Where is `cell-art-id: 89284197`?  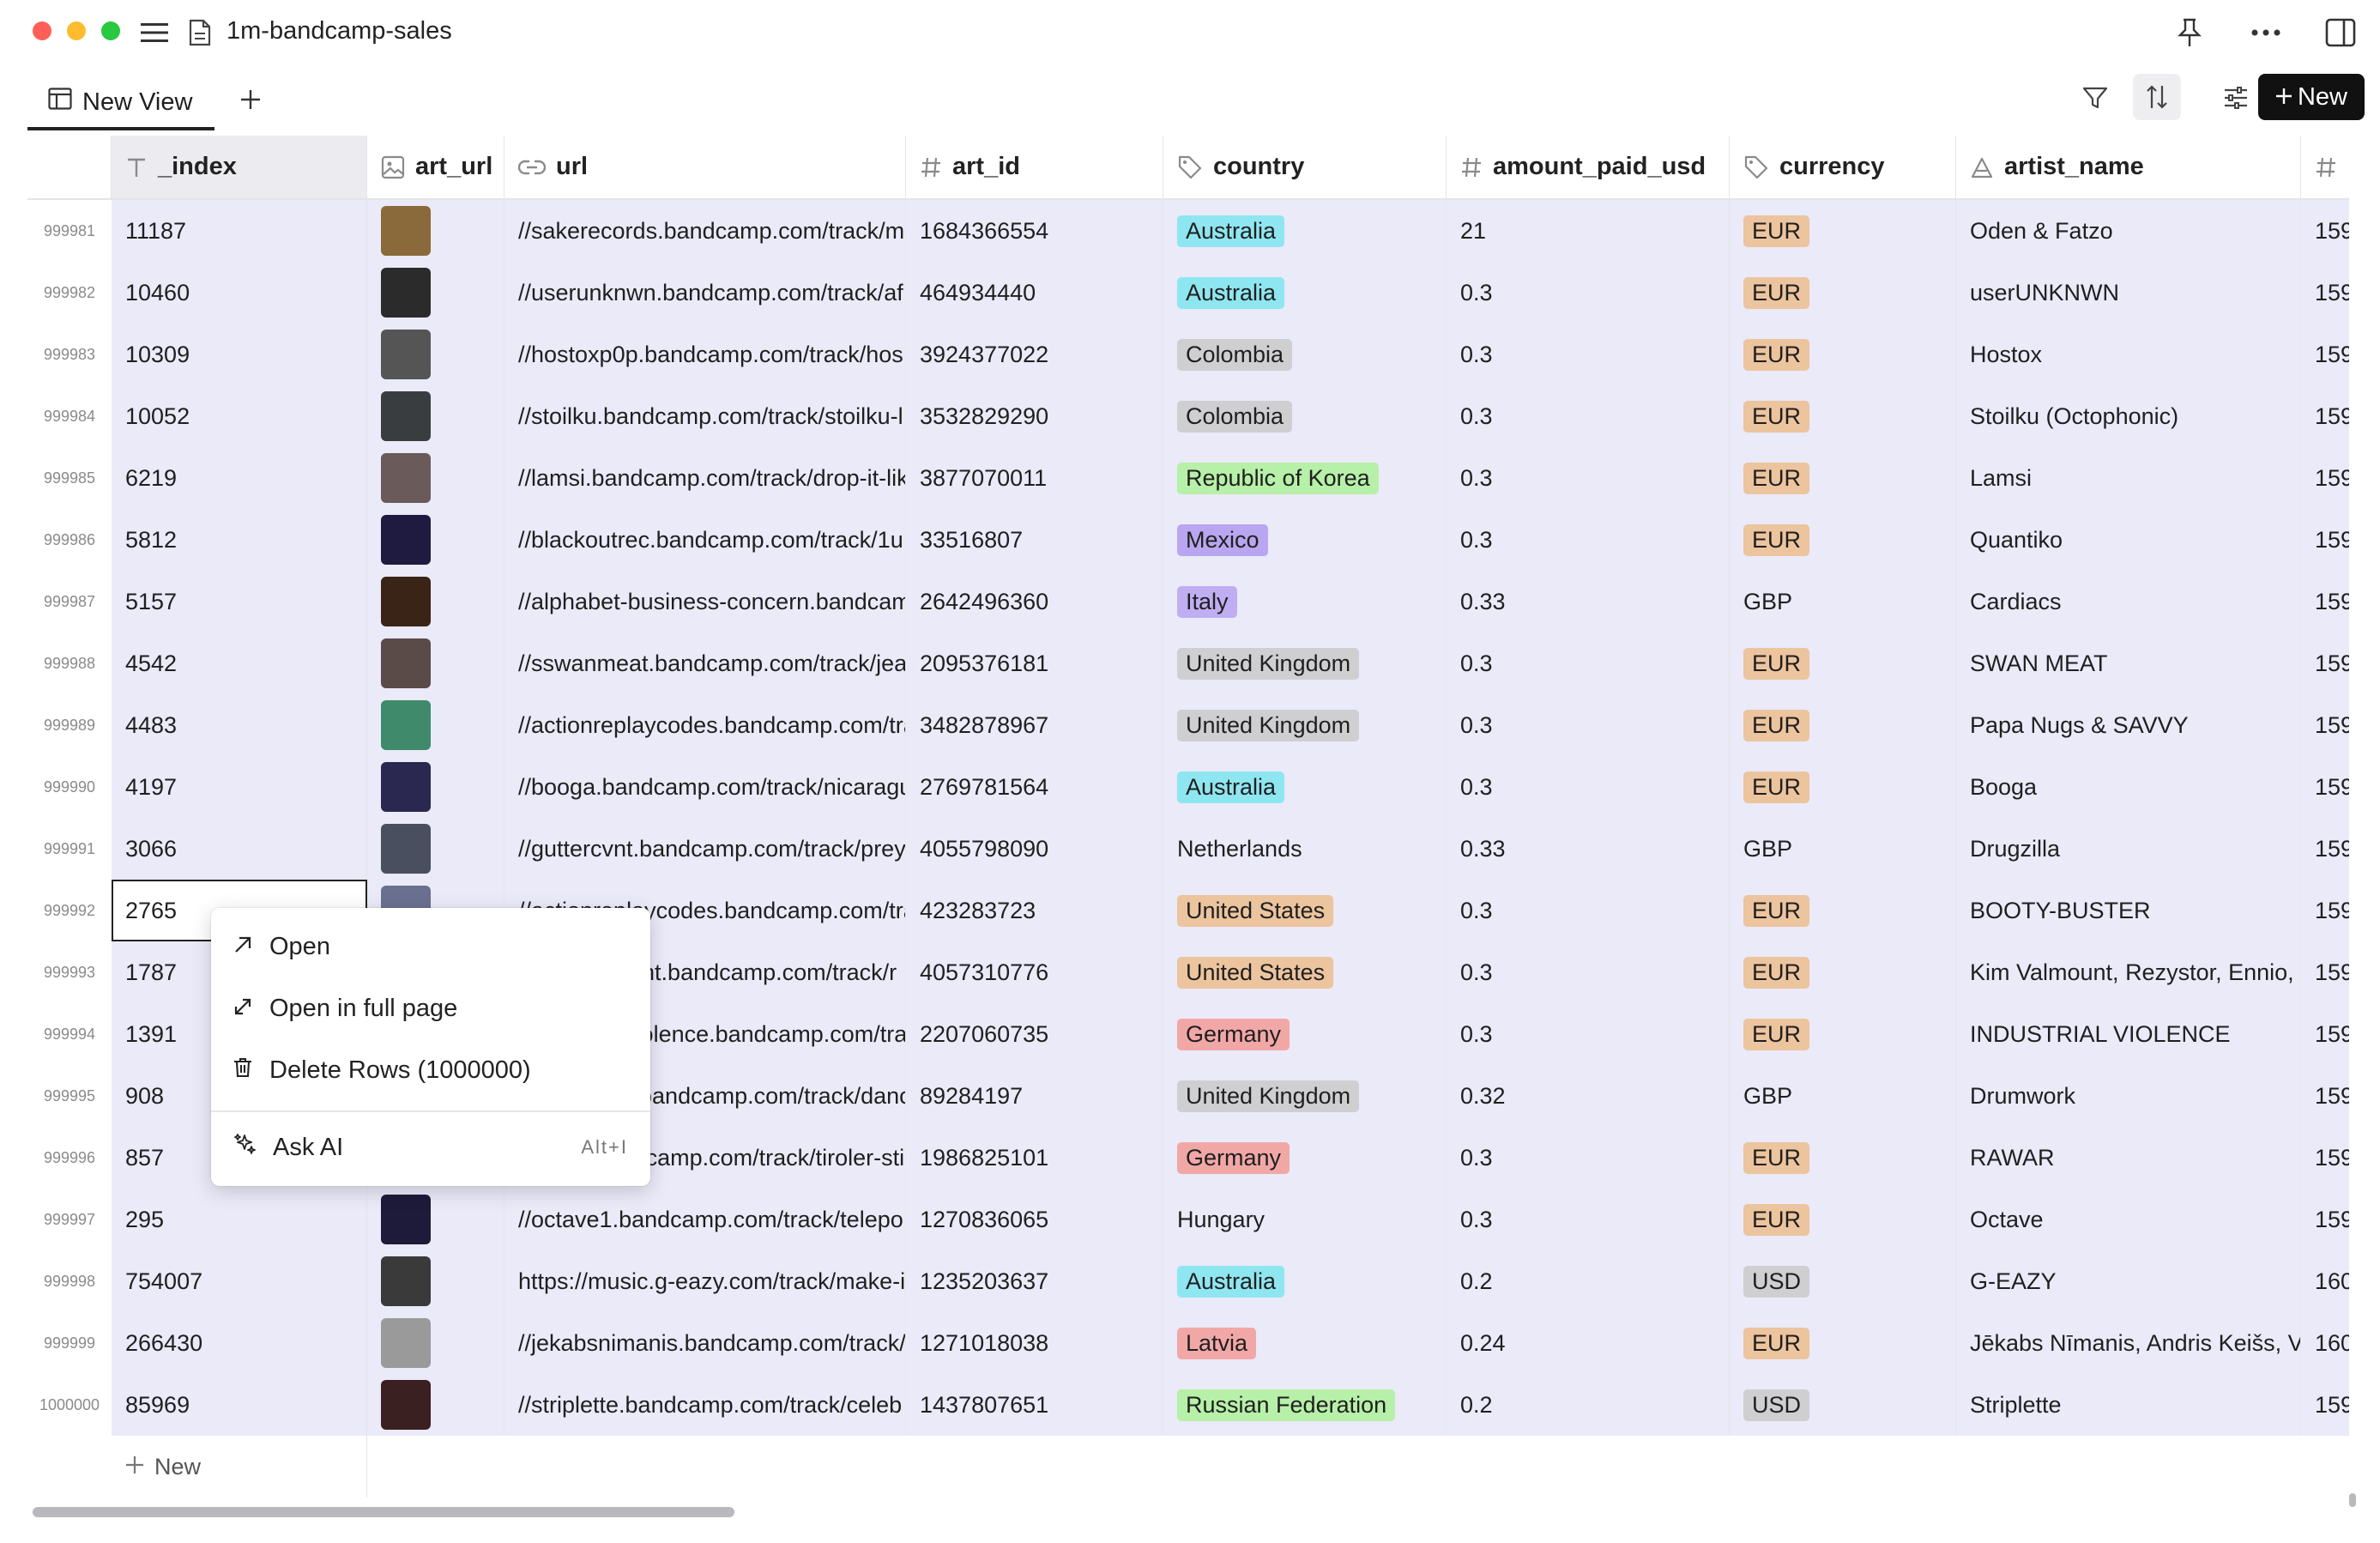 cell-art-id: 89284197 is located at coordinates (1034, 1096).